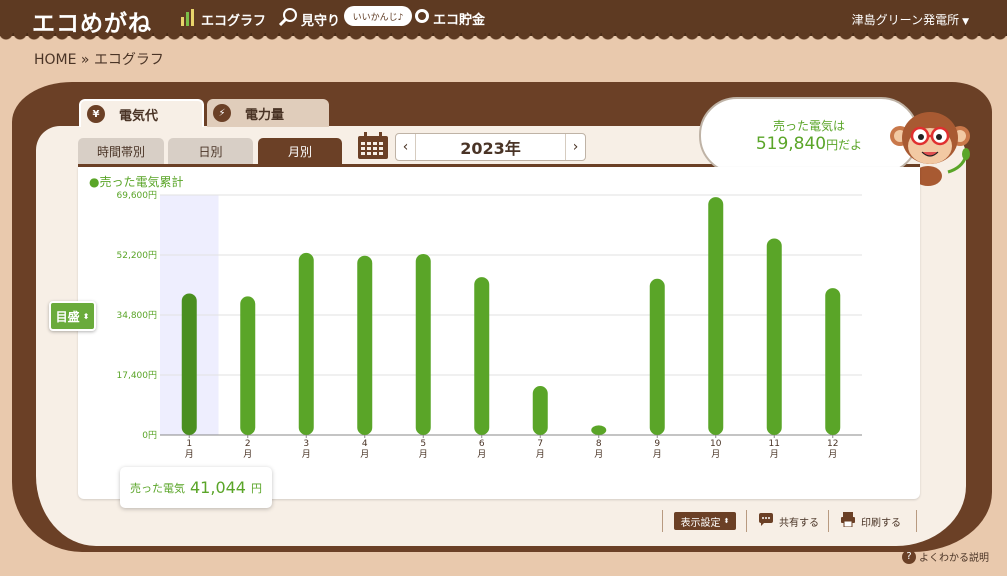  What do you see at coordinates (373, 146) in the screenshot?
I see `calendar-icon` at bounding box center [373, 146].